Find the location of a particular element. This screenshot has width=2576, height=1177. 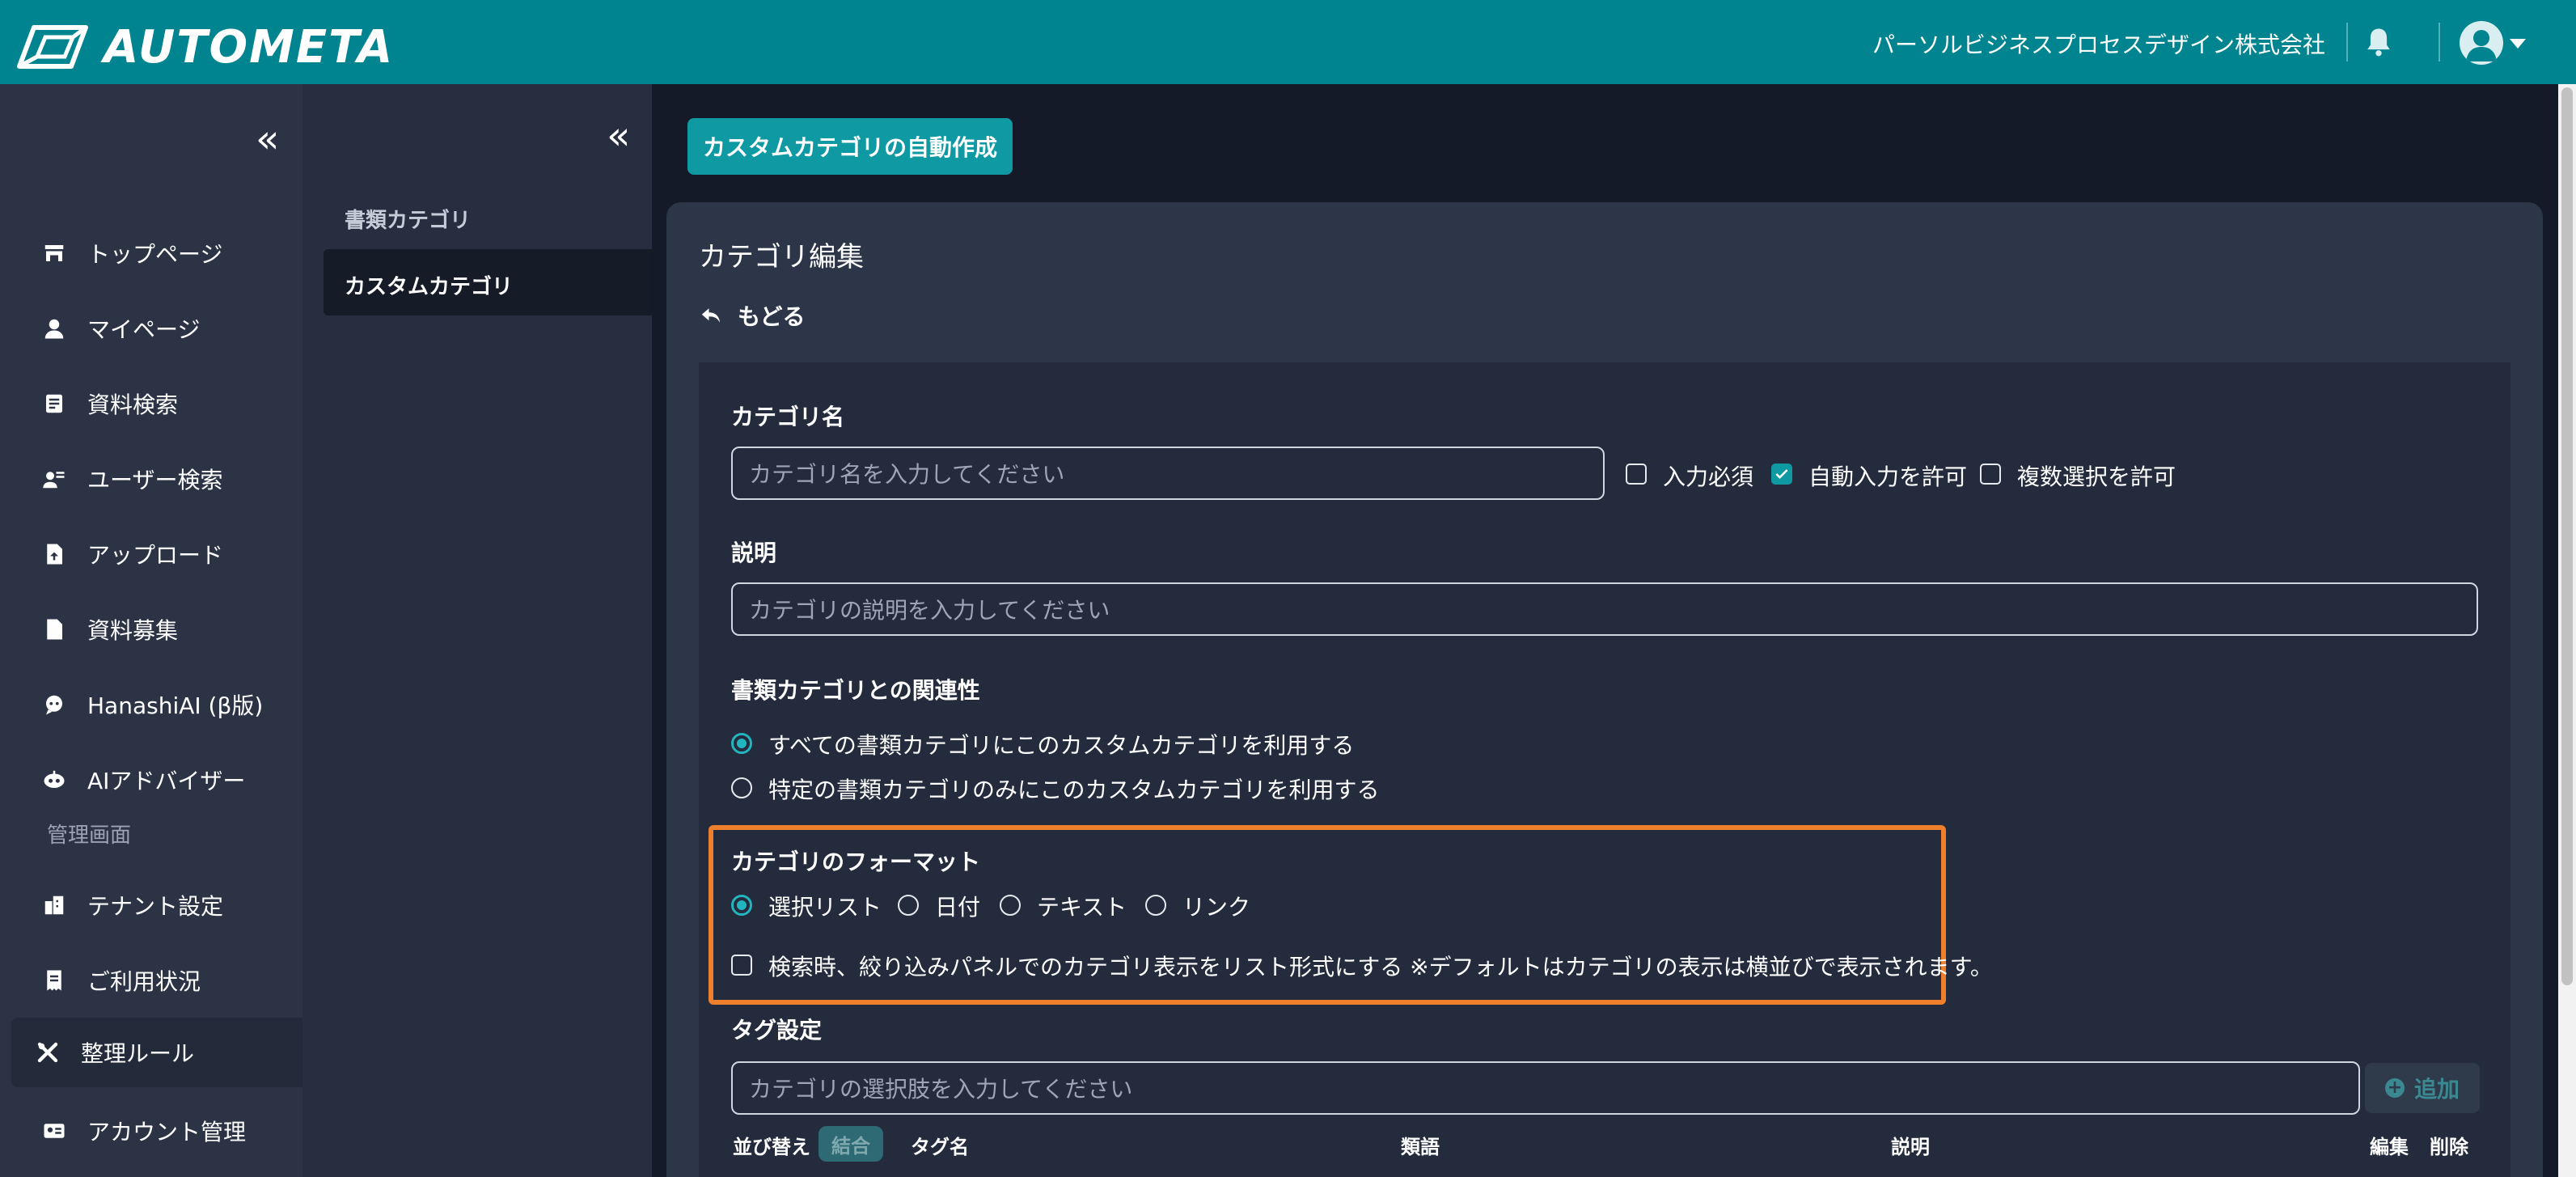

multi-select-checkbox is located at coordinates (1991, 474).